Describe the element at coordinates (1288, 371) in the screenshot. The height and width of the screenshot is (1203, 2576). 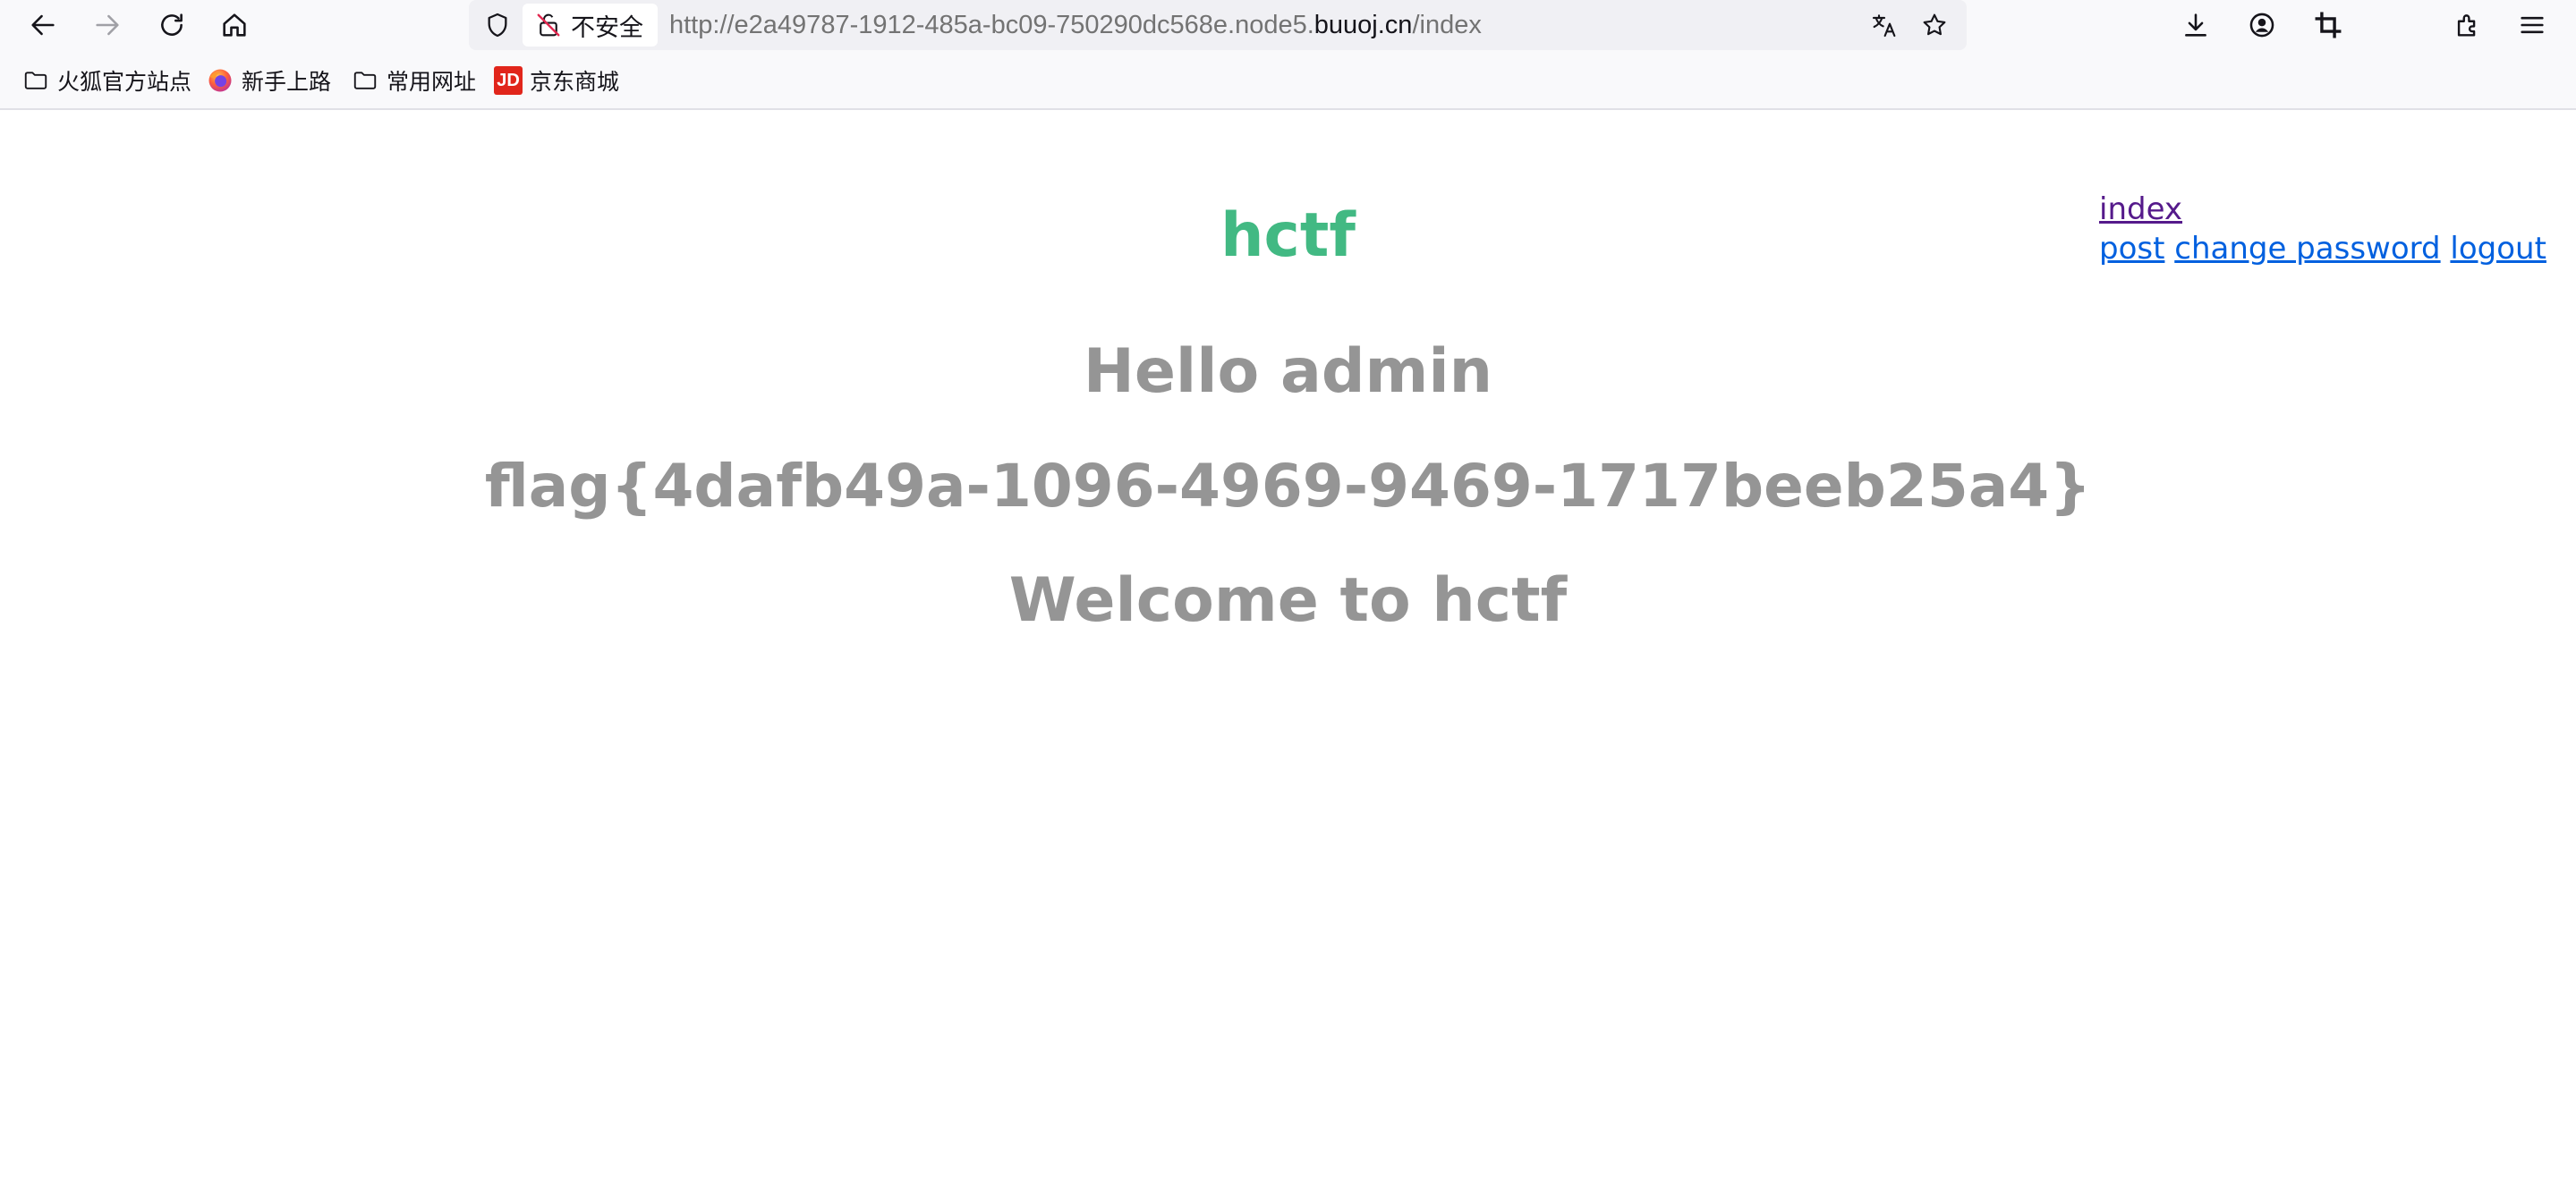
I see `greeting-heading: Hello admin` at that location.